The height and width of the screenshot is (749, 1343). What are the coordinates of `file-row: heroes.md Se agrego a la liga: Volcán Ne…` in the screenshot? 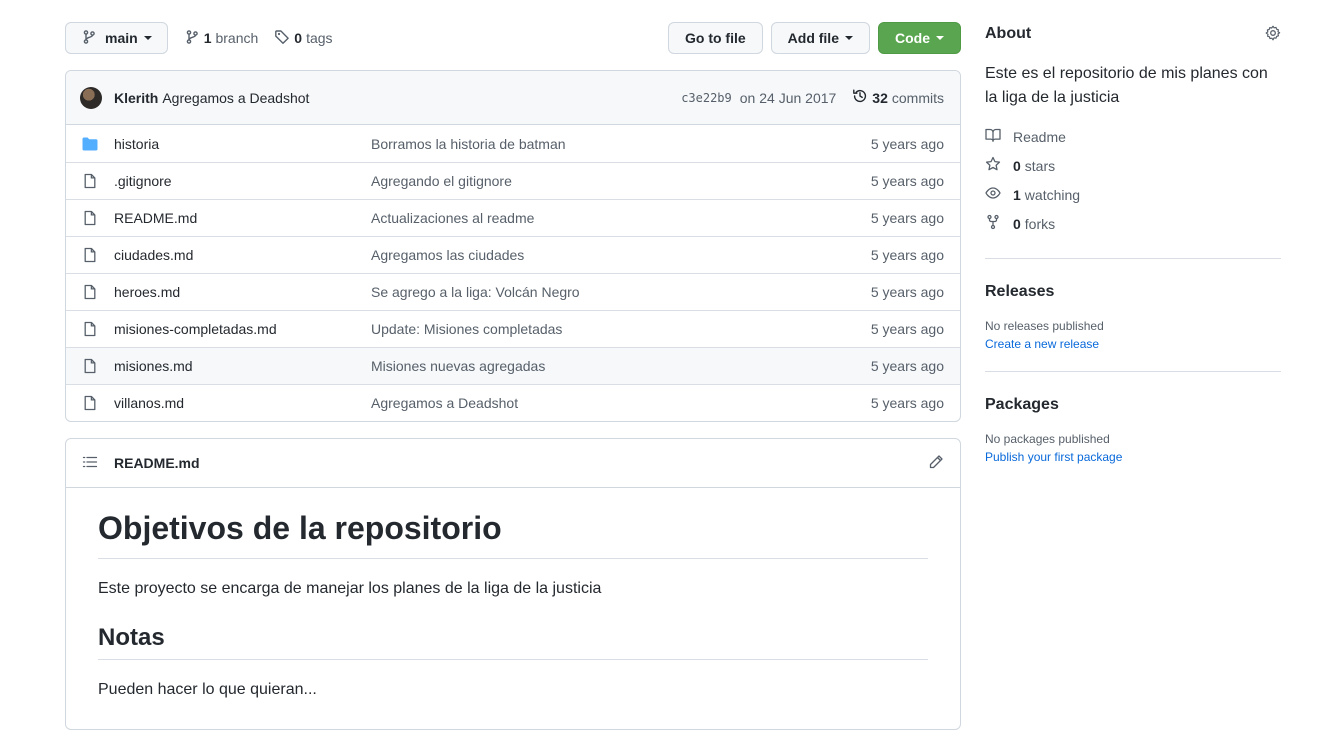 It's located at (513, 291).